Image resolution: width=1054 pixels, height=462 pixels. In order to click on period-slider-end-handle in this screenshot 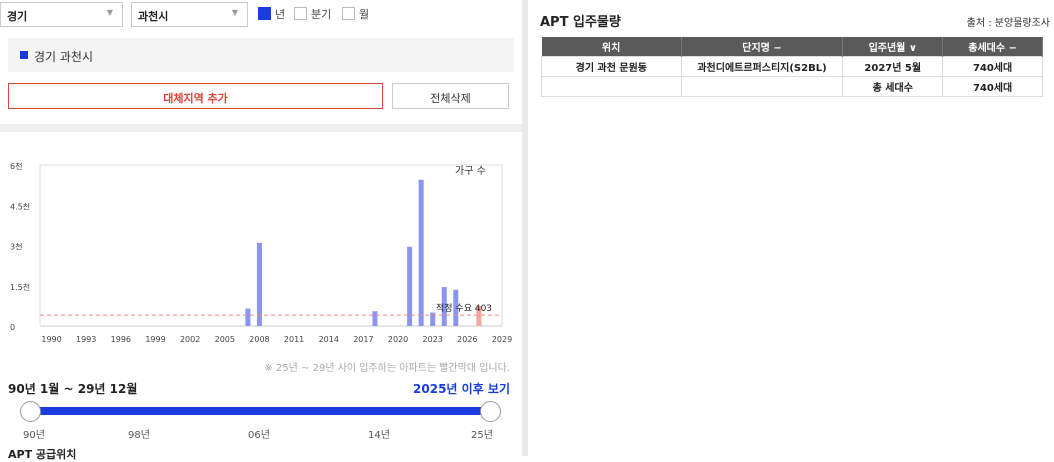, I will do `click(490, 411)`.